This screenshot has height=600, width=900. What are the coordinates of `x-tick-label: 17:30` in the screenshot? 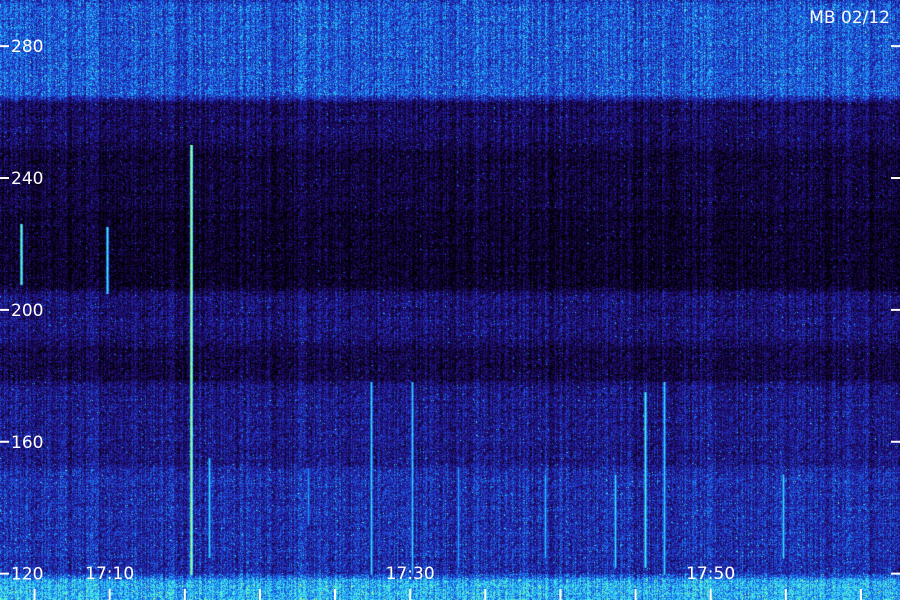 It's located at (410, 574).